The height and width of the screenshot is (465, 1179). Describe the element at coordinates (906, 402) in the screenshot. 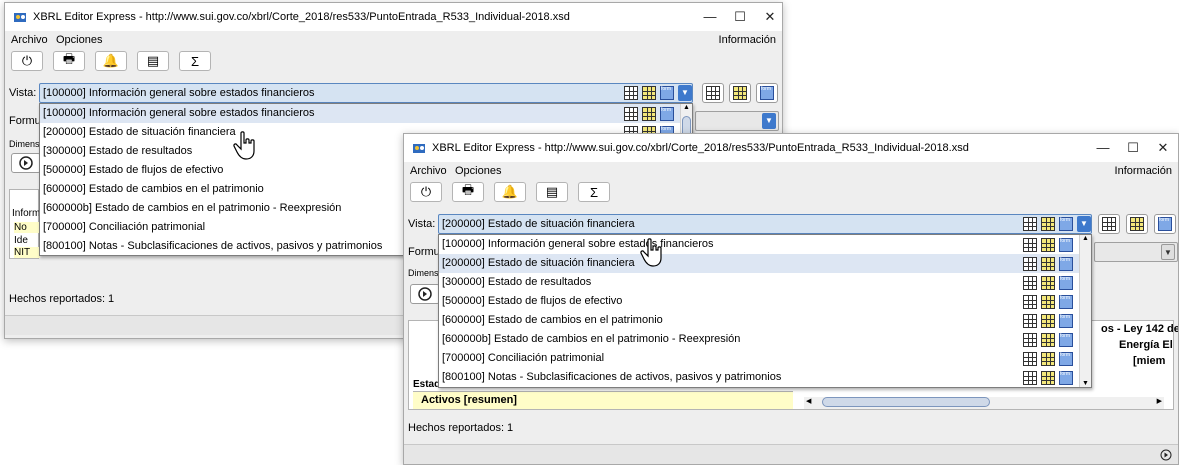

I see `scroll-thumb` at that location.